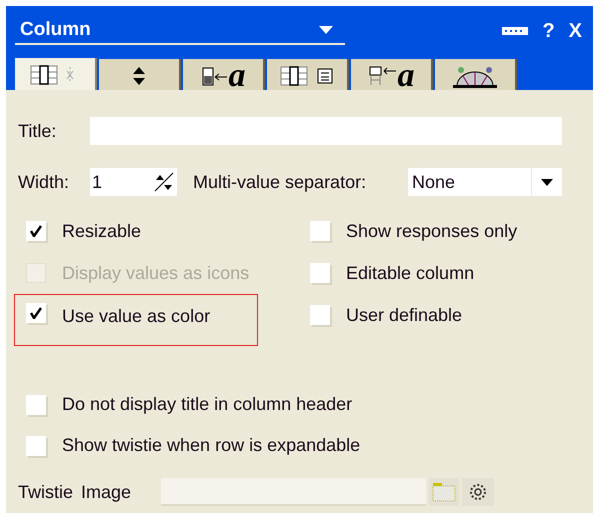  Describe the element at coordinates (38, 131) in the screenshot. I see `field-label: Title:` at that location.